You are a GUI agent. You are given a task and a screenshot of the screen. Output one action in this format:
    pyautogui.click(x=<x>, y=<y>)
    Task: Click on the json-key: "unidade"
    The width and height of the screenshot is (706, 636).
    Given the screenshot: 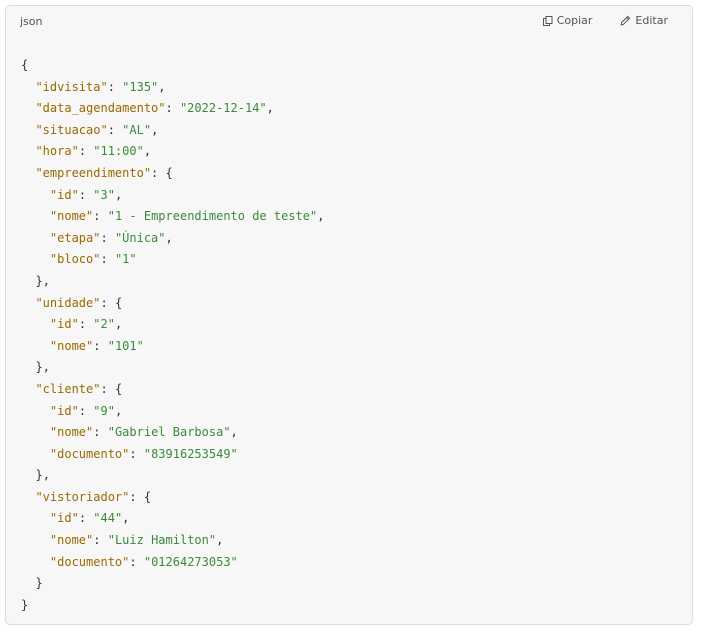 What is the action you would take?
    pyautogui.click(x=68, y=302)
    